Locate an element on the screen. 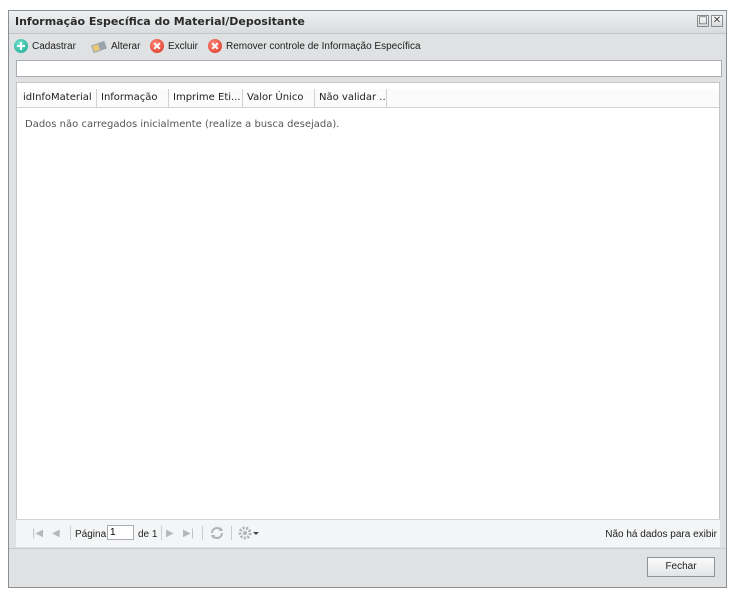  last-page-icon: ▶| is located at coordinates (188, 533).